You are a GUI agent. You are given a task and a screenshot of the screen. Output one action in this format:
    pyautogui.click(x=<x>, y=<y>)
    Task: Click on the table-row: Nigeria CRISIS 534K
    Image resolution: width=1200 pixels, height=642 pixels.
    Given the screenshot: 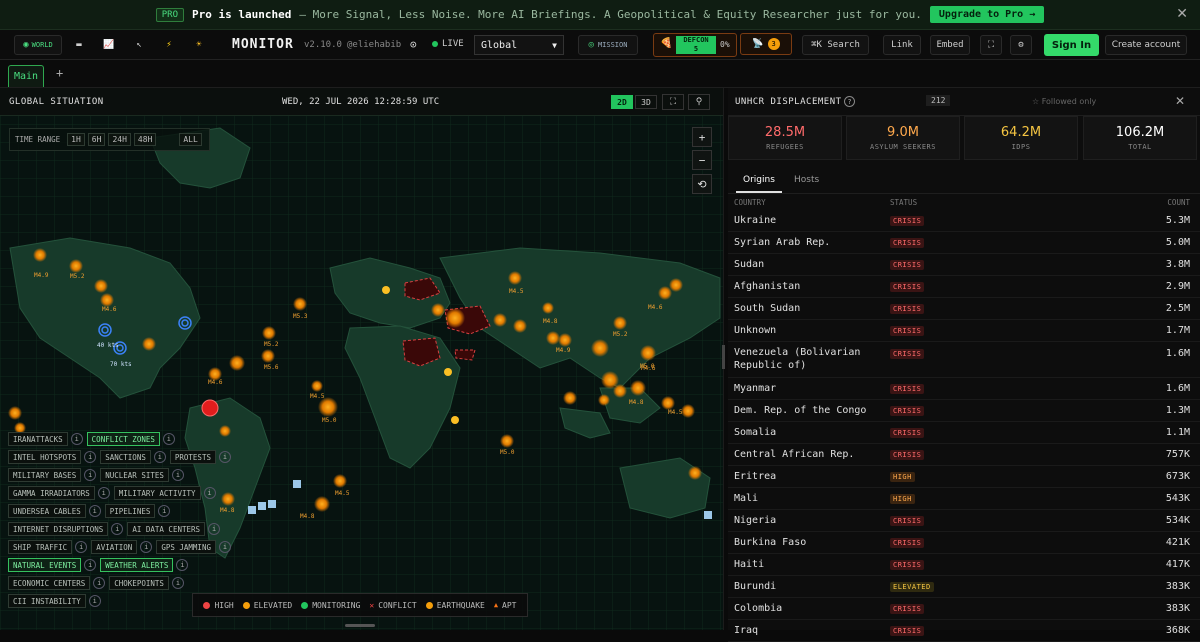 What is the action you would take?
    pyautogui.click(x=964, y=521)
    